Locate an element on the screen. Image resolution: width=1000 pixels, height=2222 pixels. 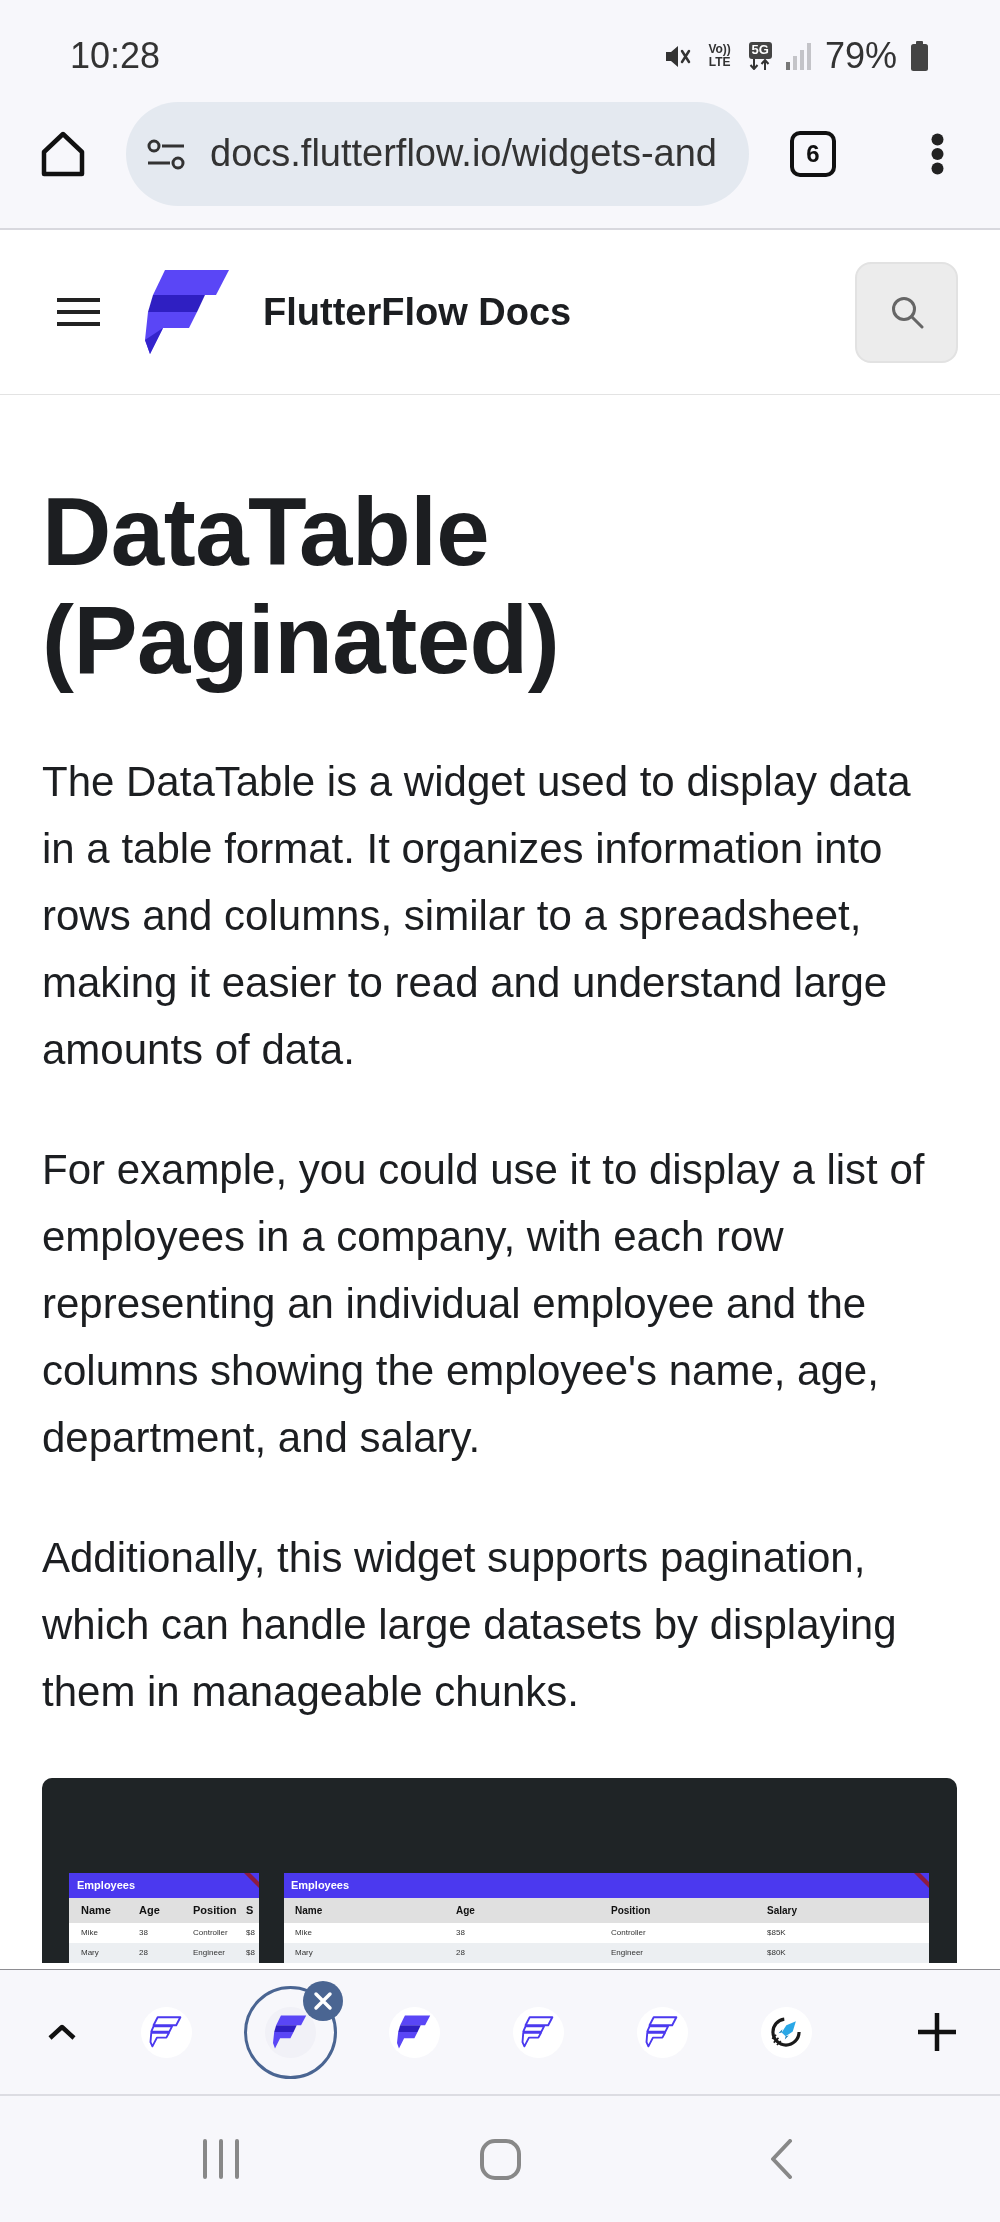
network-type-badge: 5G is located at coordinates (760, 50).